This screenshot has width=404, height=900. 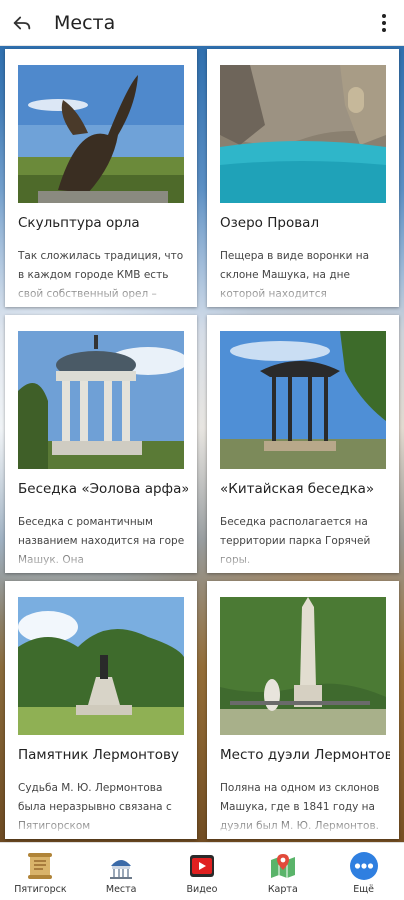 What do you see at coordinates (384, 16) in the screenshot?
I see `more-vertical-icon` at bounding box center [384, 16].